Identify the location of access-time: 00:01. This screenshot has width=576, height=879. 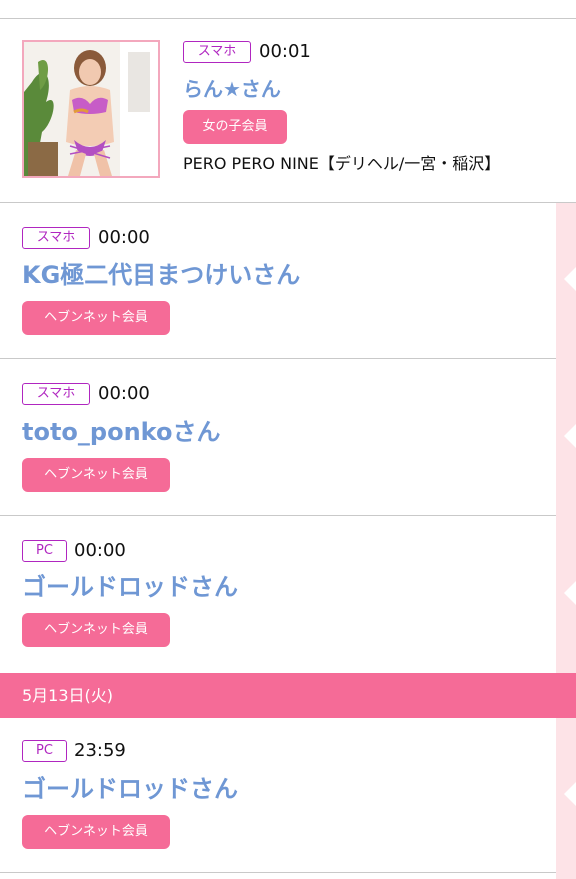
(285, 51).